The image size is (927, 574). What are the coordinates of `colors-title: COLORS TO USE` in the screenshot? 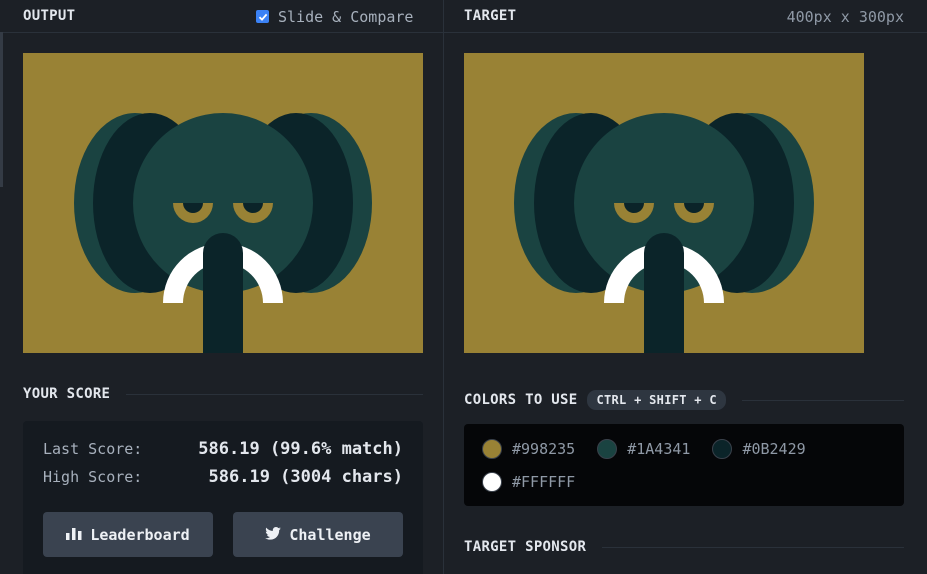 It's located at (521, 400).